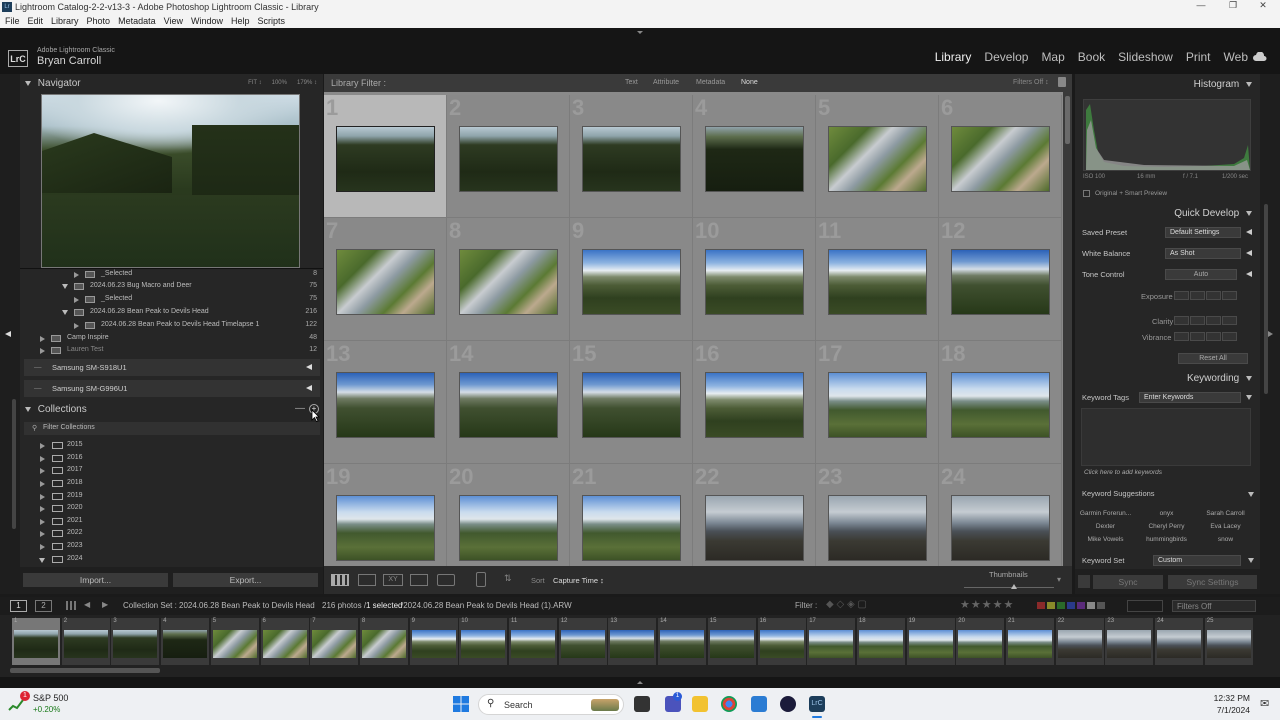  Describe the element at coordinates (85, 670) in the screenshot. I see `filmstrip-scroll-thumb` at that location.